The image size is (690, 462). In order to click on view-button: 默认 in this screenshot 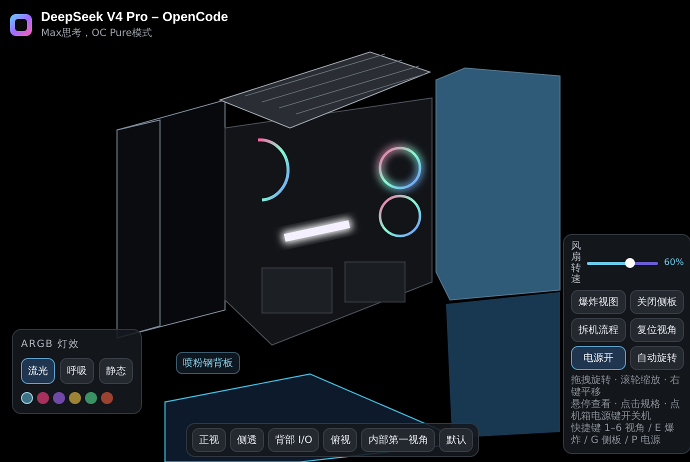, I will do `click(456, 440)`.